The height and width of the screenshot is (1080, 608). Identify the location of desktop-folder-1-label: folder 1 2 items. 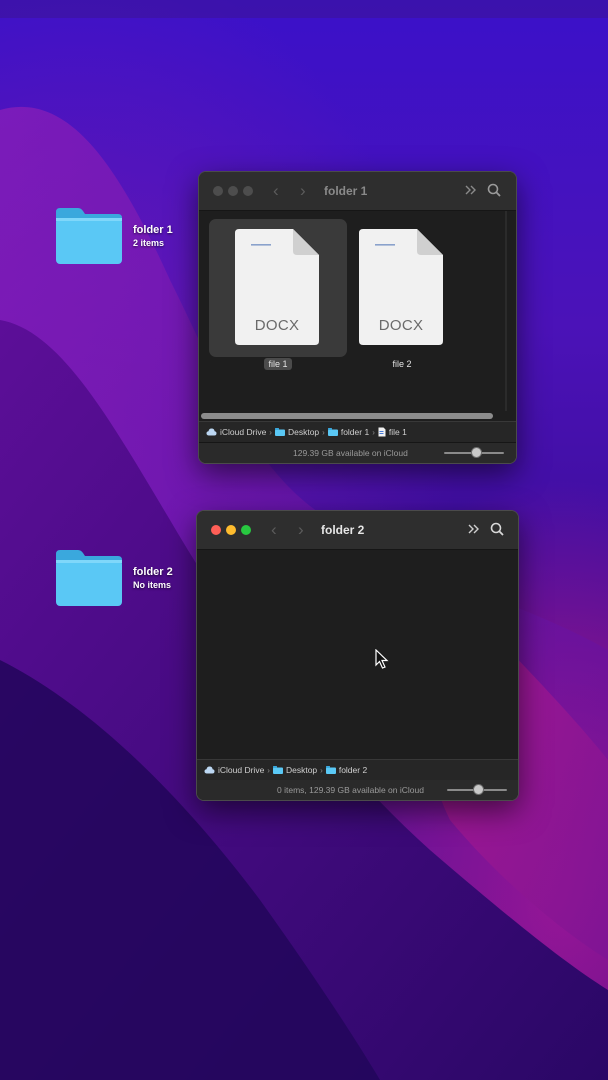
(153, 236).